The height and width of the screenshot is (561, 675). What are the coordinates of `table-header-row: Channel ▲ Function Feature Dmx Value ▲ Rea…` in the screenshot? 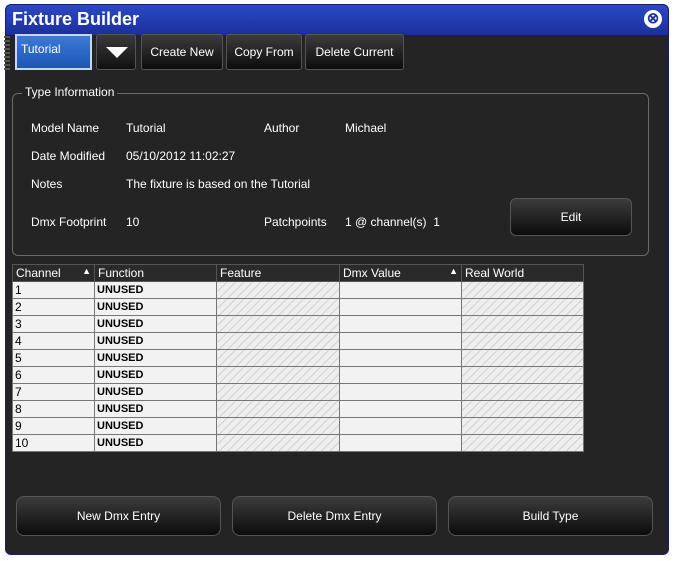 It's located at (298, 273).